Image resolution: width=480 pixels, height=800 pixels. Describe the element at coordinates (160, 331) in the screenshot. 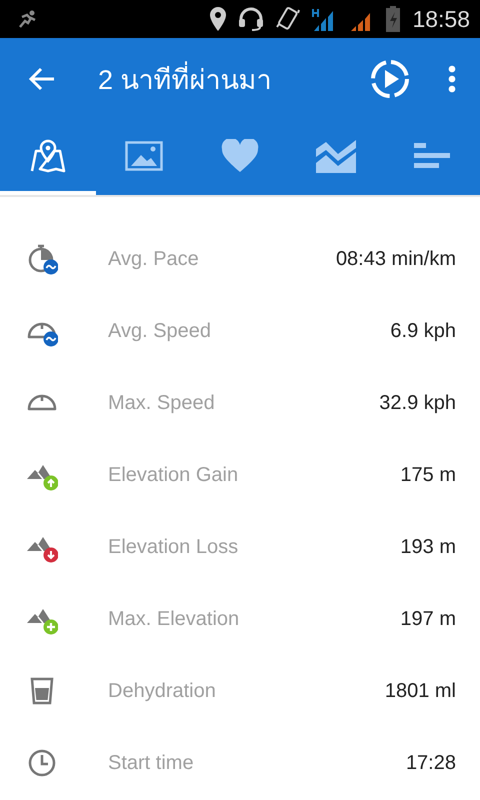

I see `stat-label: Avg. Speed` at that location.